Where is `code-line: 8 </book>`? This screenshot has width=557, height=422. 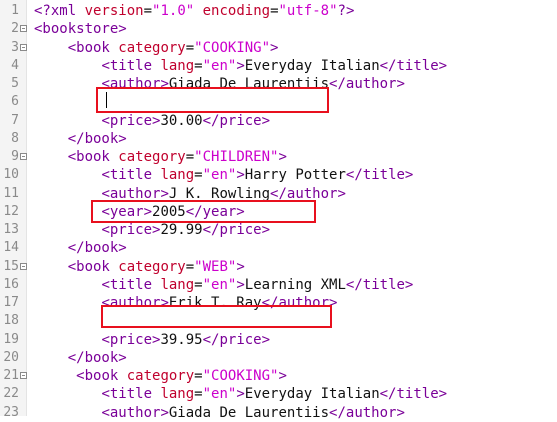
code-line: 8 </book> is located at coordinates (278, 139).